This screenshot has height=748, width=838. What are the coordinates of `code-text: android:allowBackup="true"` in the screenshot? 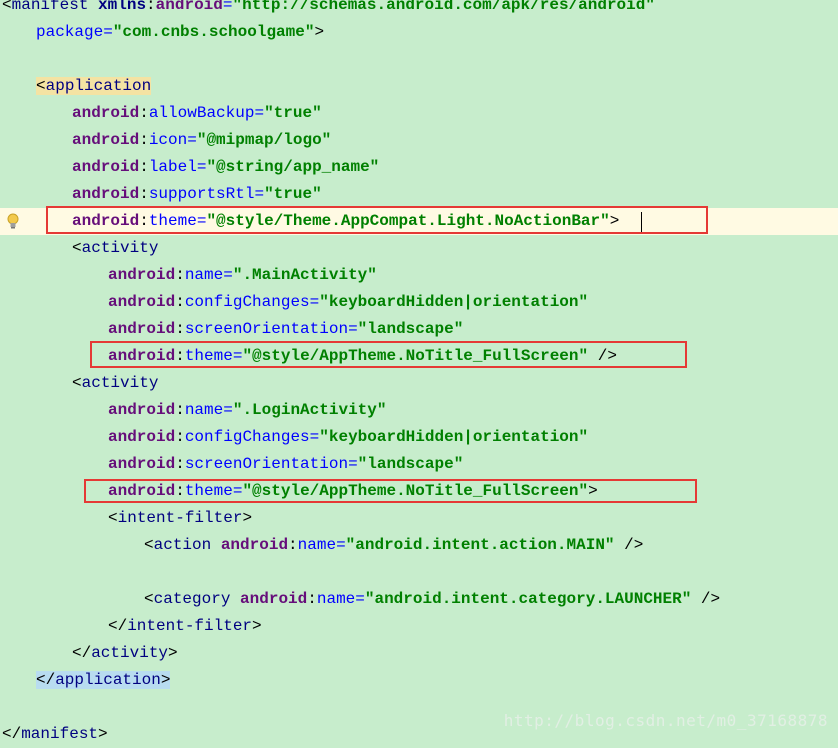 It's located at (197, 113).